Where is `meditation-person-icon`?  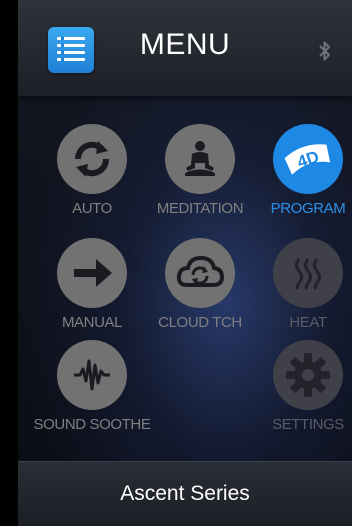 meditation-person-icon is located at coordinates (200, 158).